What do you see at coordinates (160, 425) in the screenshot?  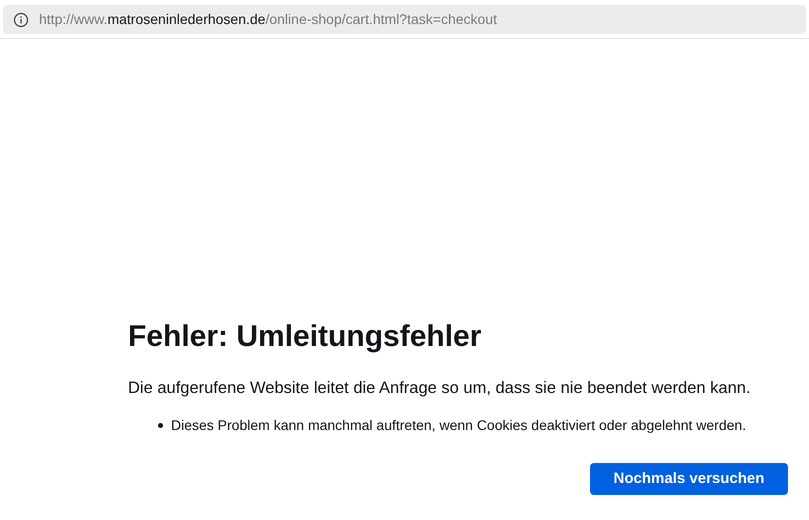 I see `bullet-icon` at bounding box center [160, 425].